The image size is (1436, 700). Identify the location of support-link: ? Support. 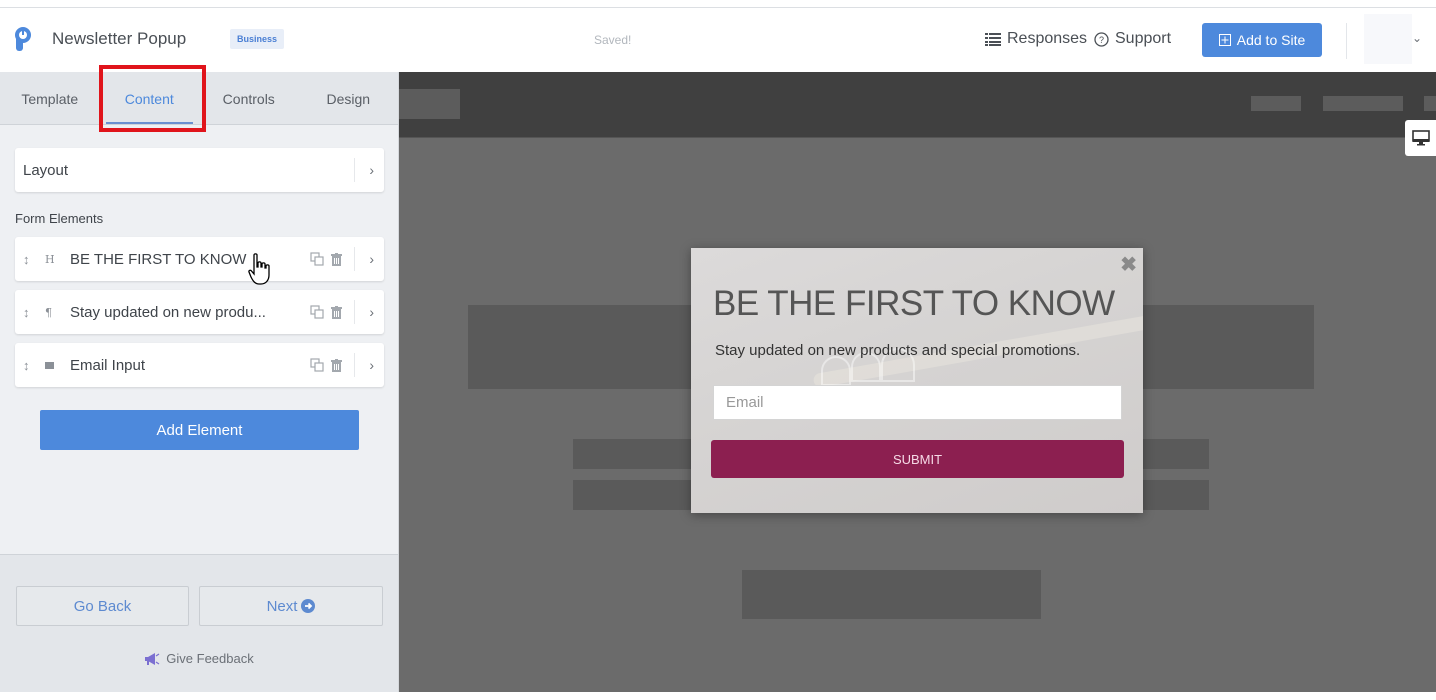
(1132, 39).